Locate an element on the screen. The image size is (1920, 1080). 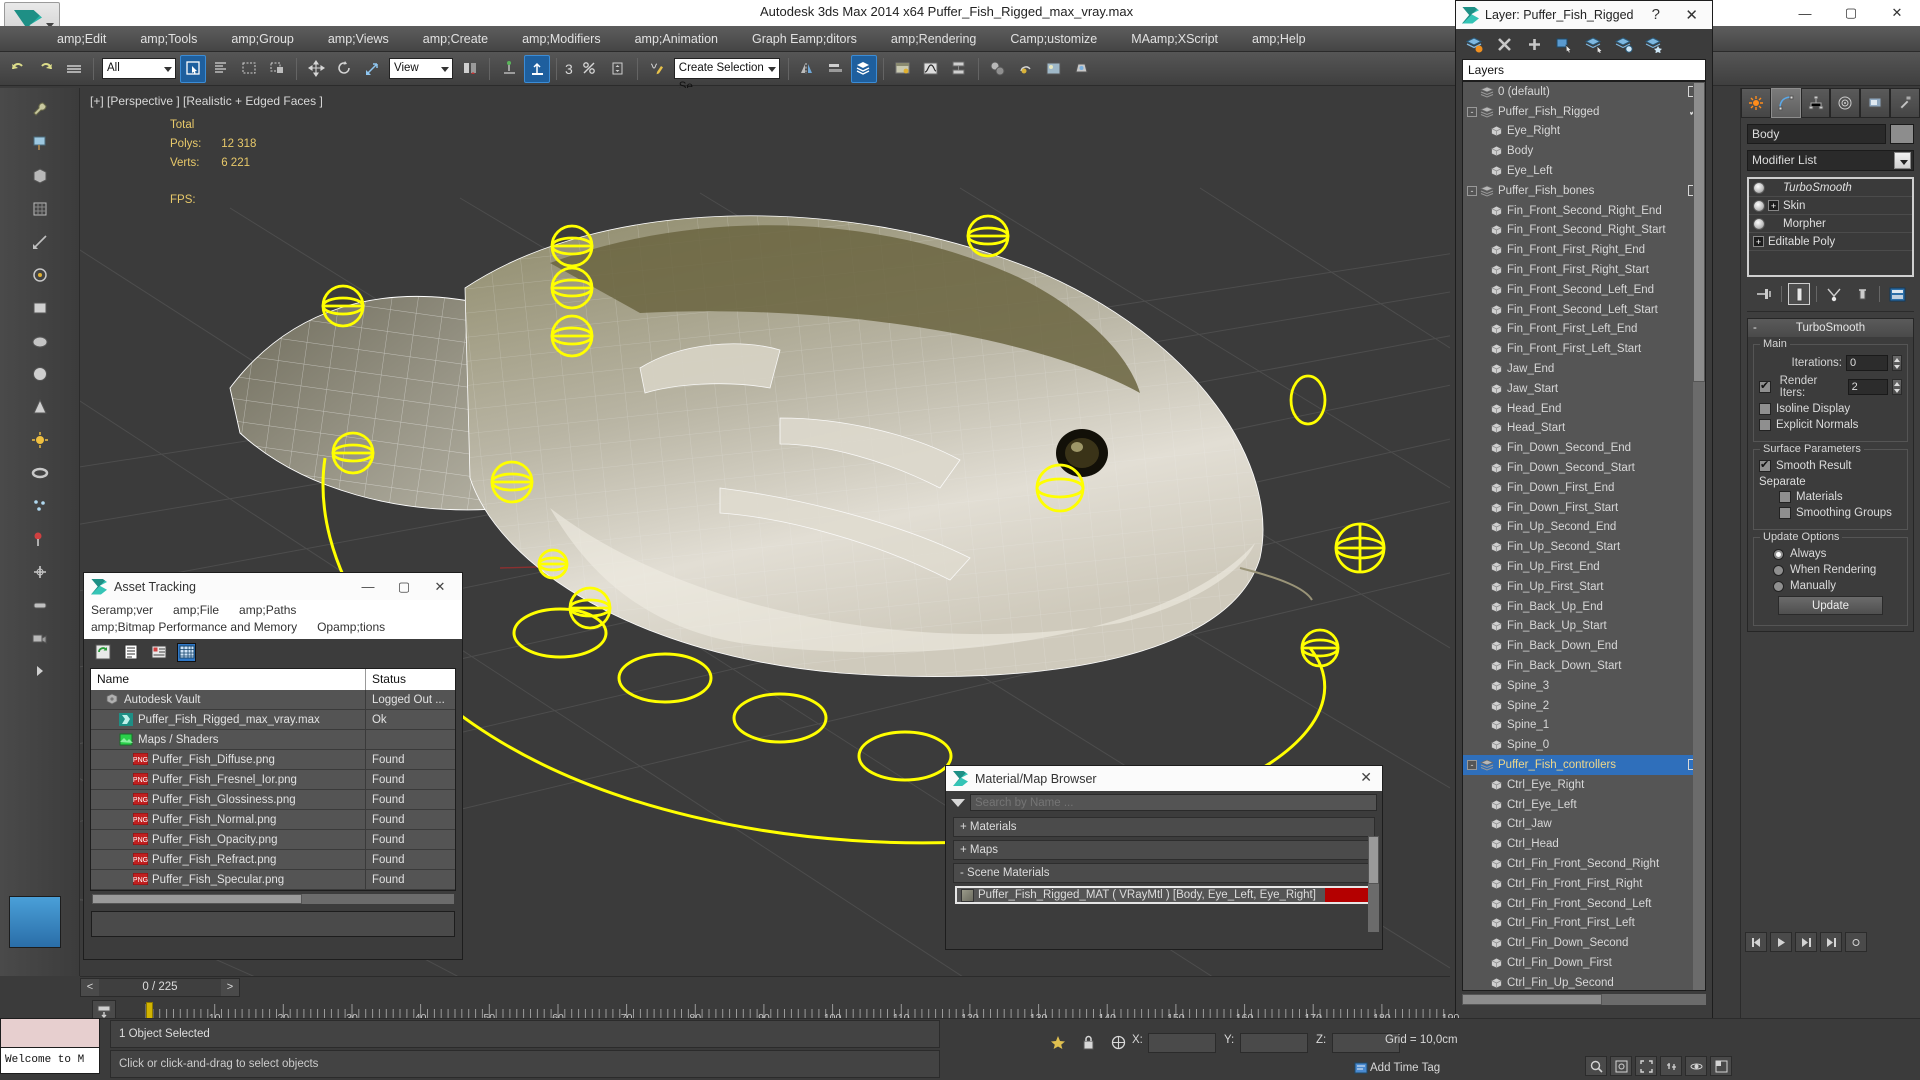
zoom-all-icon is located at coordinates (1621, 1066).